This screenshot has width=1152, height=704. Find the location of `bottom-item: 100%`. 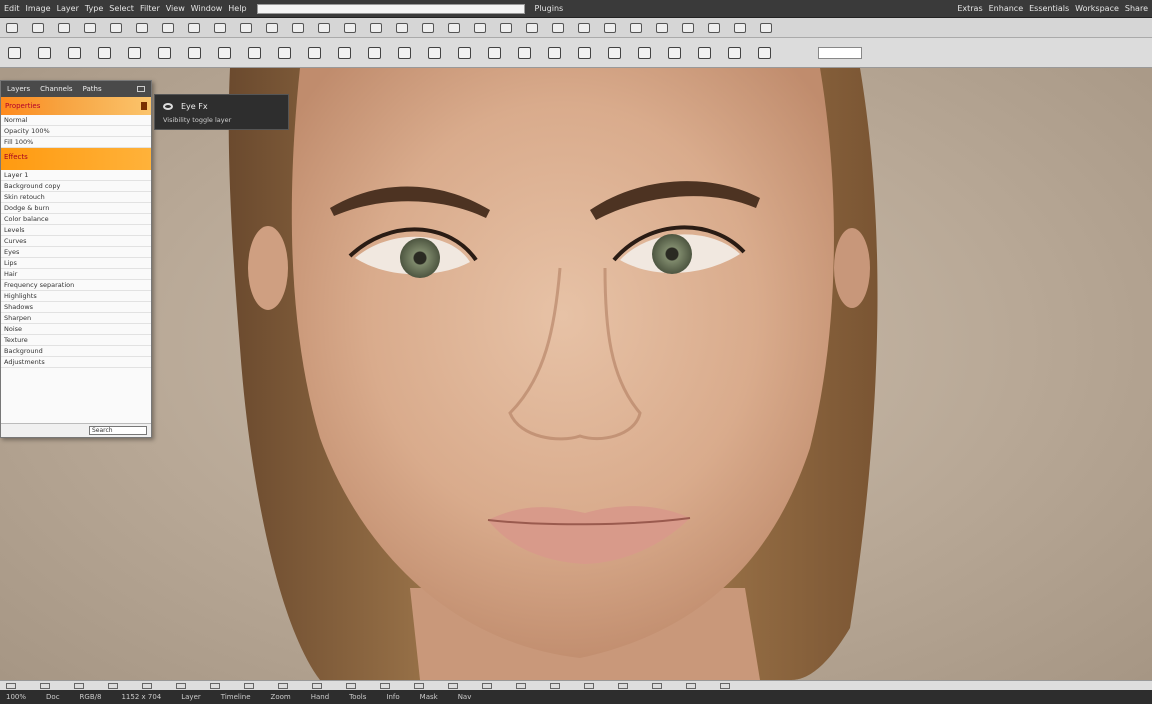

bottom-item: 100% is located at coordinates (16, 697).